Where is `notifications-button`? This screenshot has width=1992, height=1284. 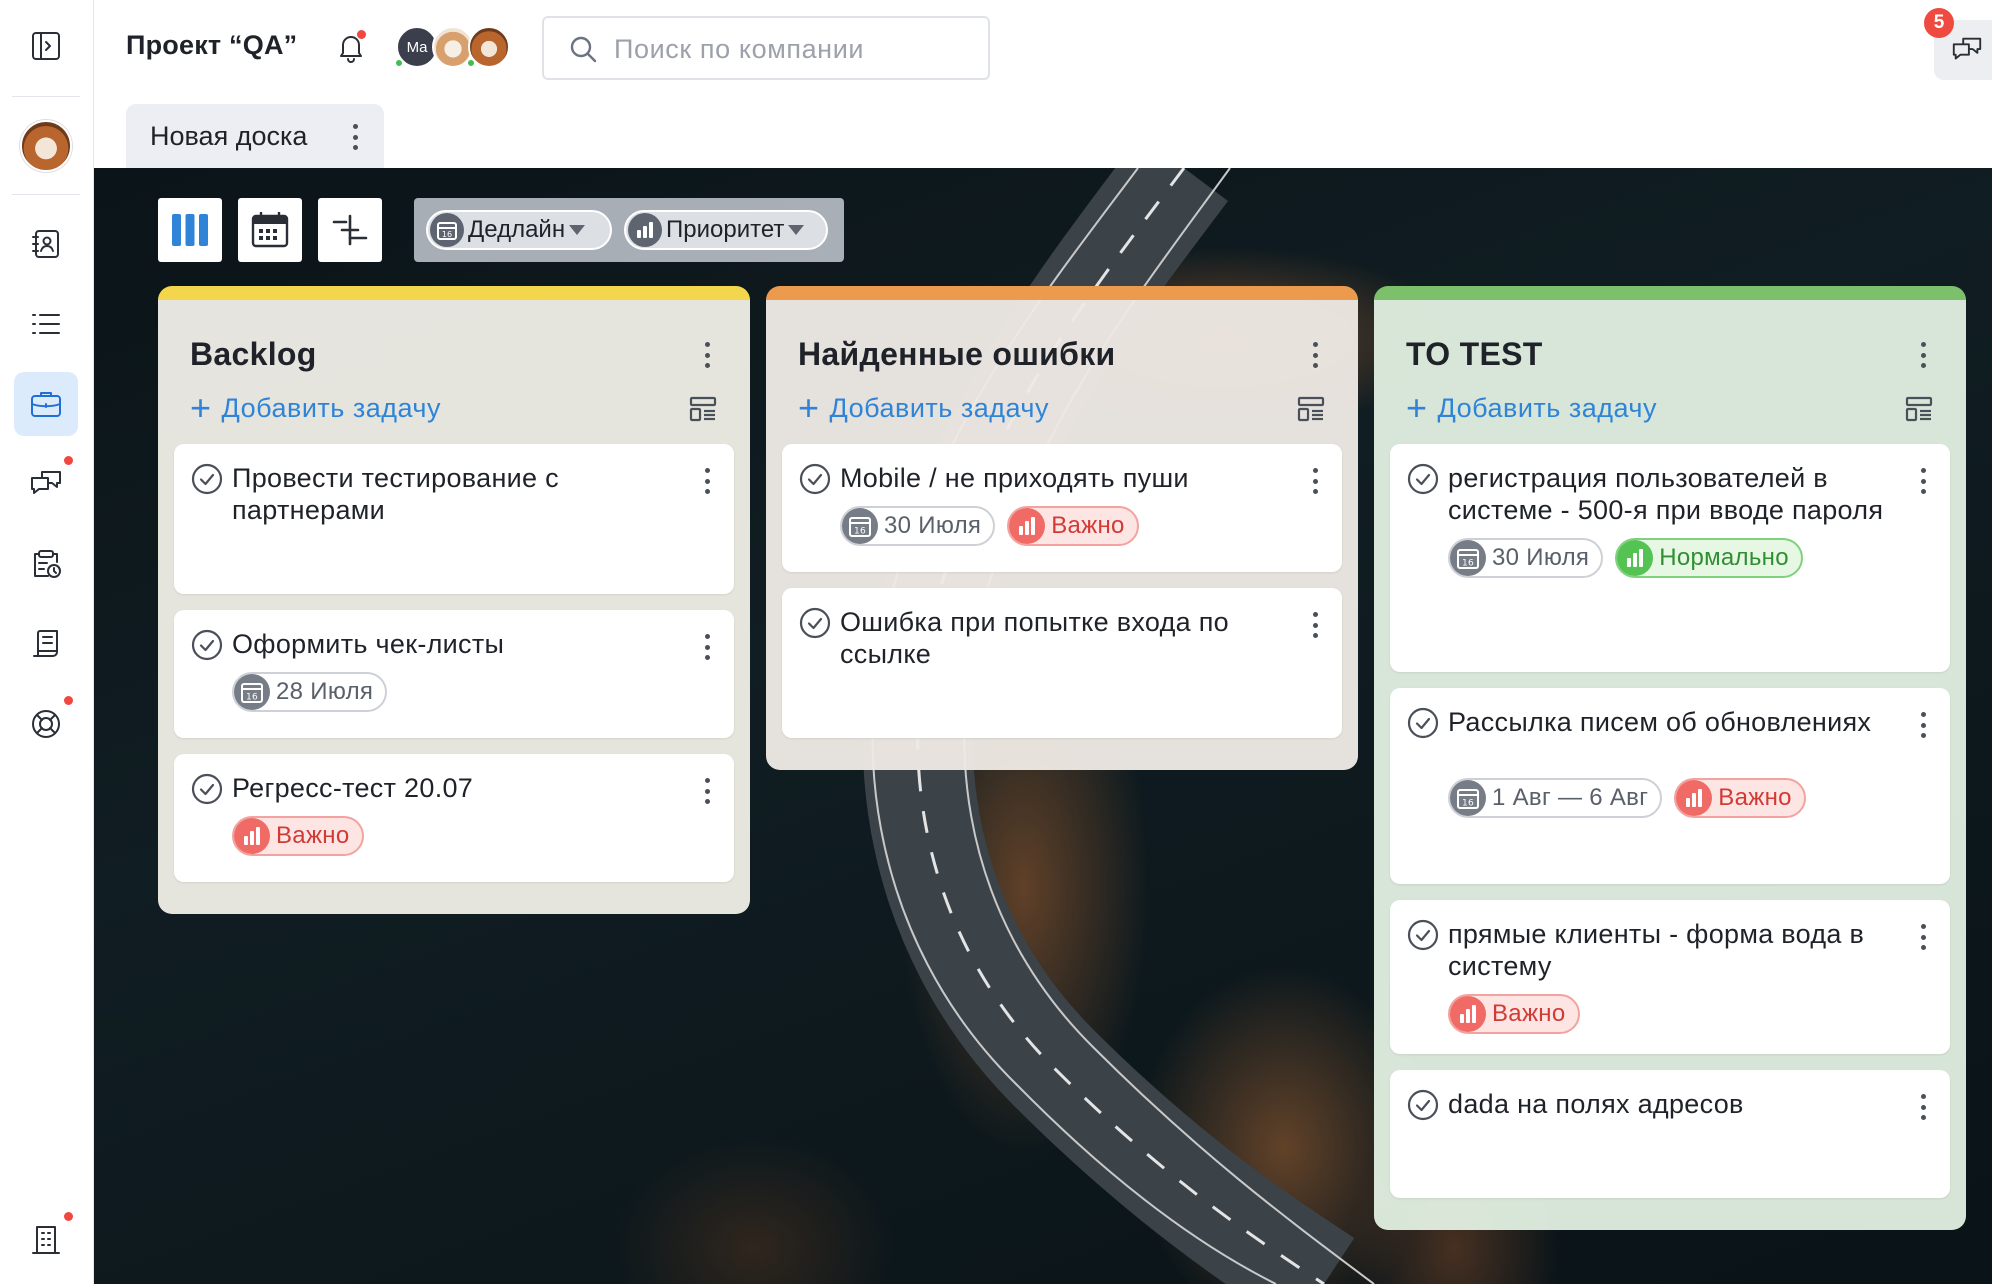
notifications-button is located at coordinates (352, 48).